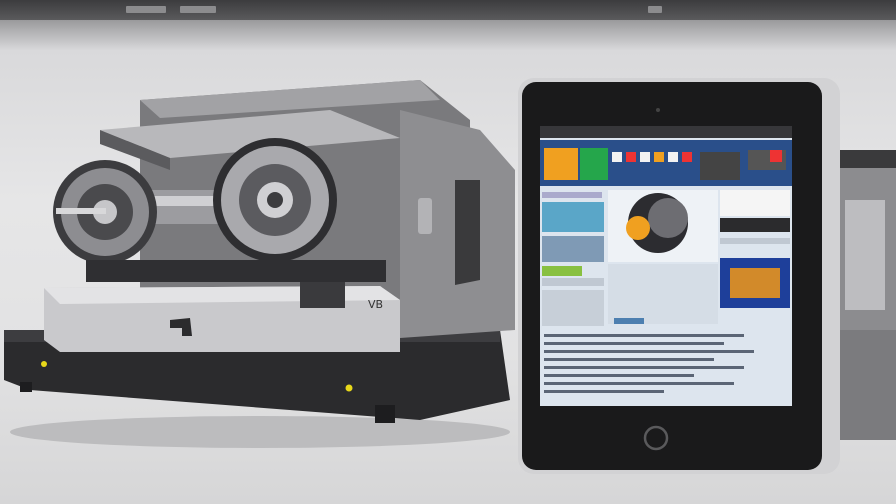 The image size is (896, 504). Describe the element at coordinates (448, 10) in the screenshot. I see `top-bar` at that location.